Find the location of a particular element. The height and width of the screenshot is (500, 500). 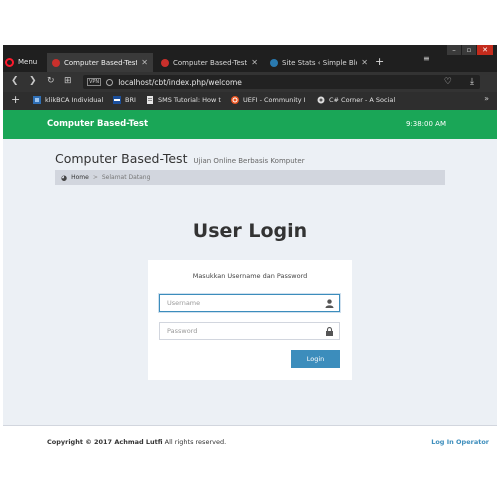

operator-login-link: Log In Operator is located at coordinates (460, 442).